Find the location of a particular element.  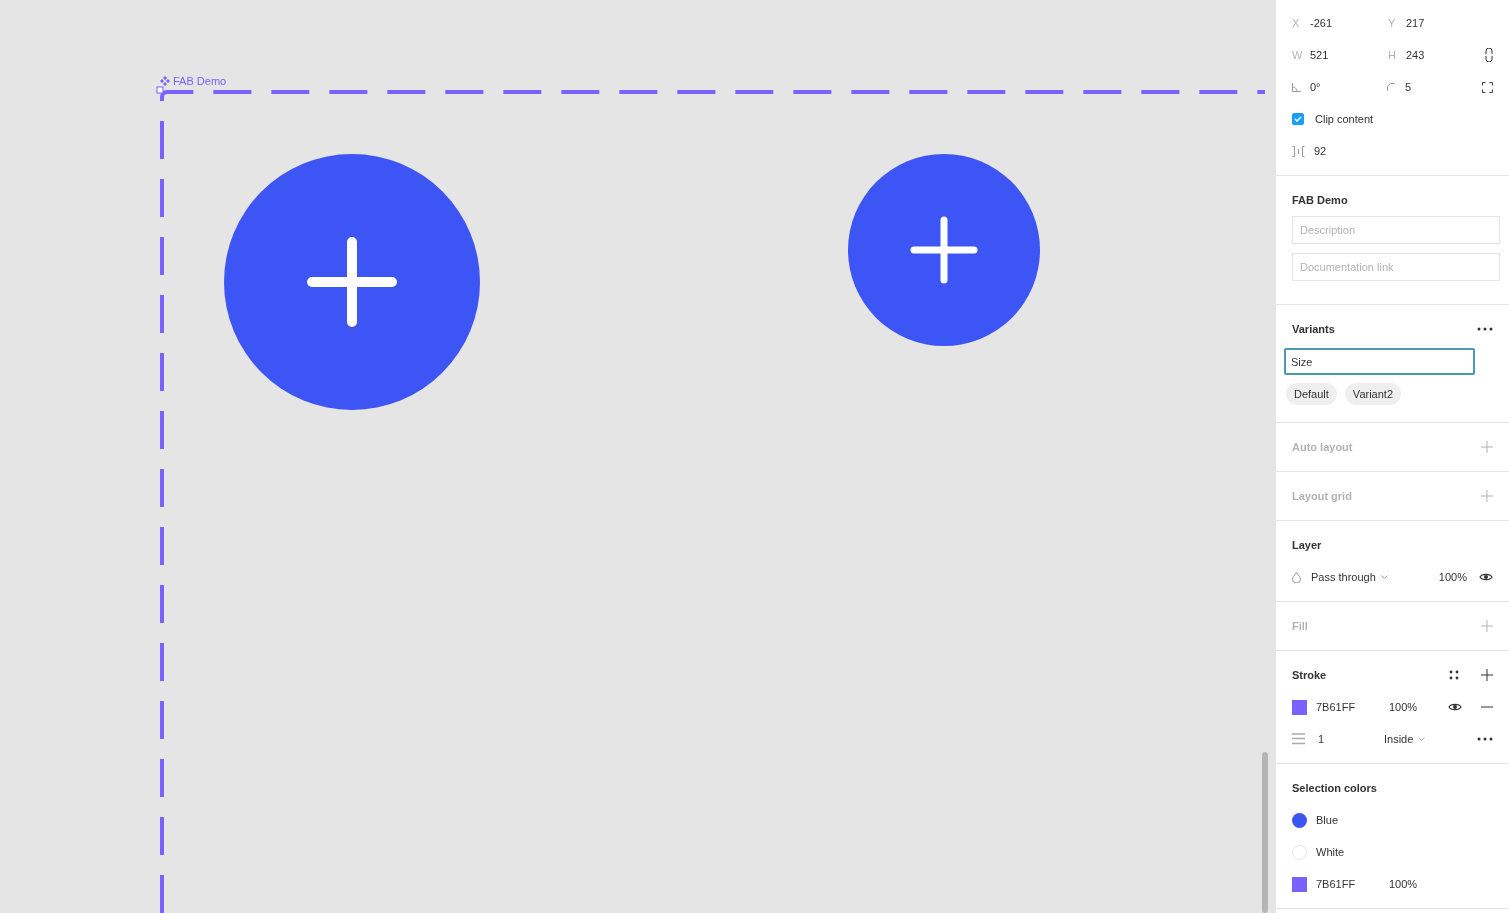

plus-icon is located at coordinates (1487, 675).